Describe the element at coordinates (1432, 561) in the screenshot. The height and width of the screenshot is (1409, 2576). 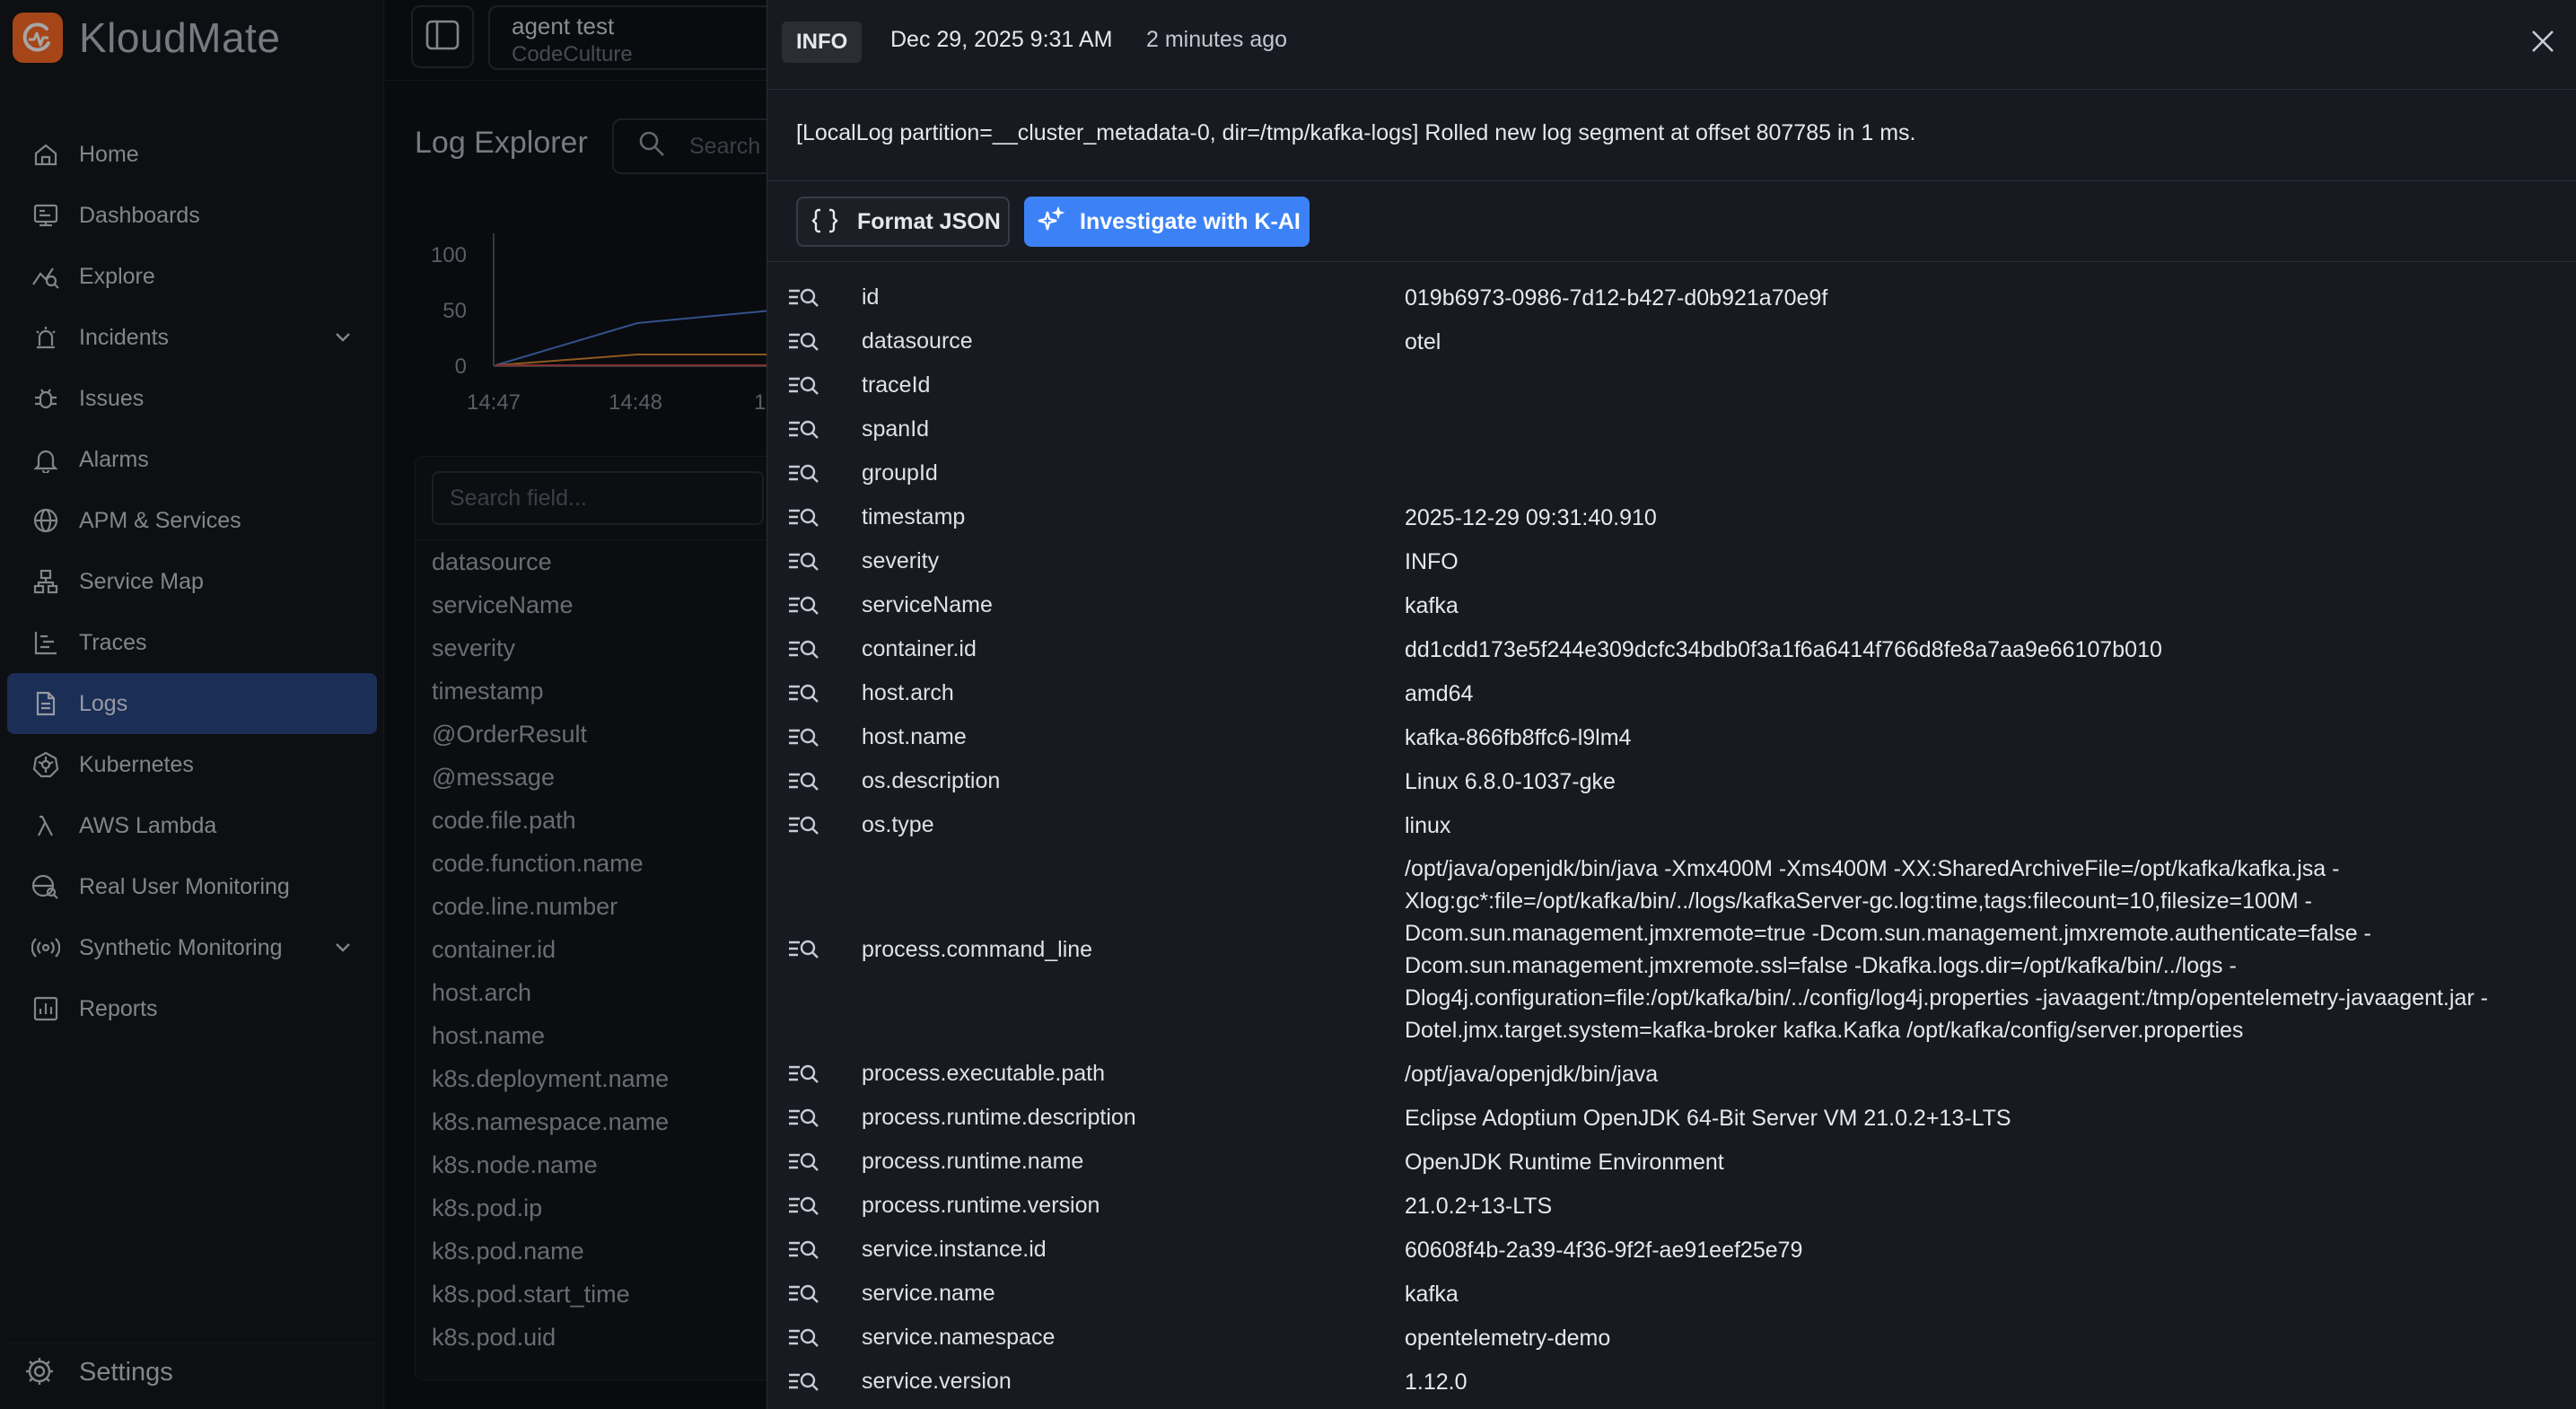
I see `attribute-value: INFO` at that location.